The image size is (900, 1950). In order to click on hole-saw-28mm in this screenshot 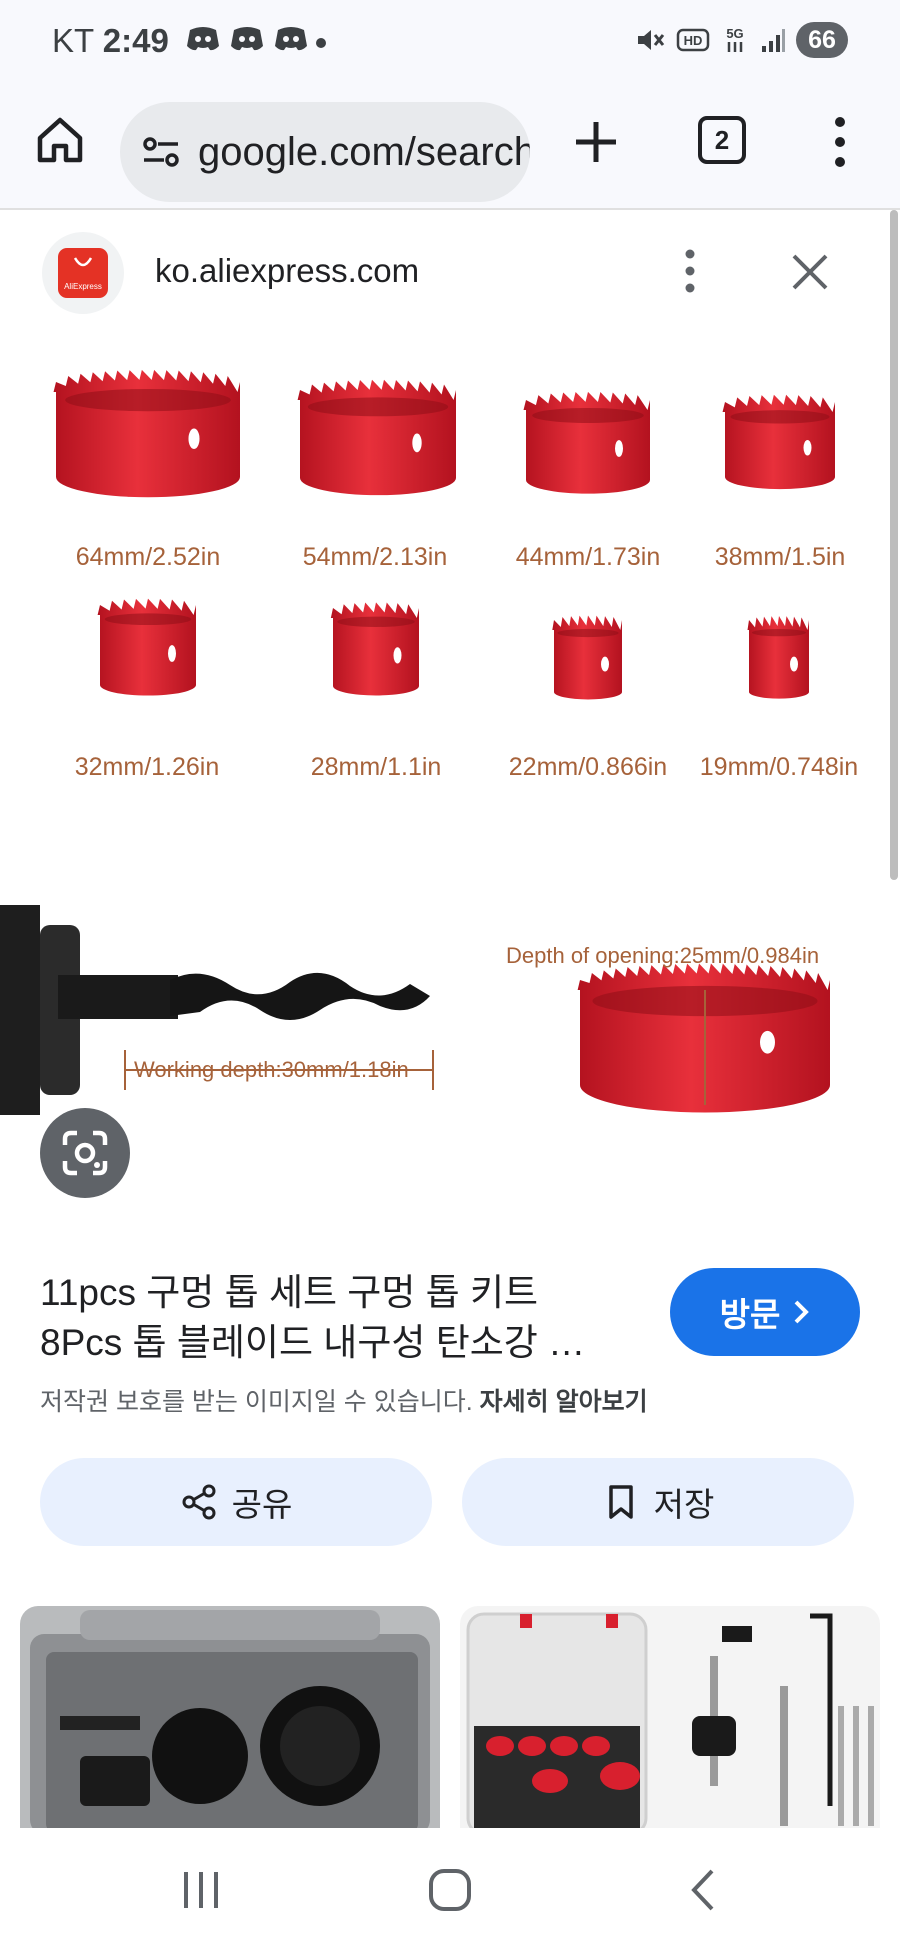, I will do `click(374, 649)`.